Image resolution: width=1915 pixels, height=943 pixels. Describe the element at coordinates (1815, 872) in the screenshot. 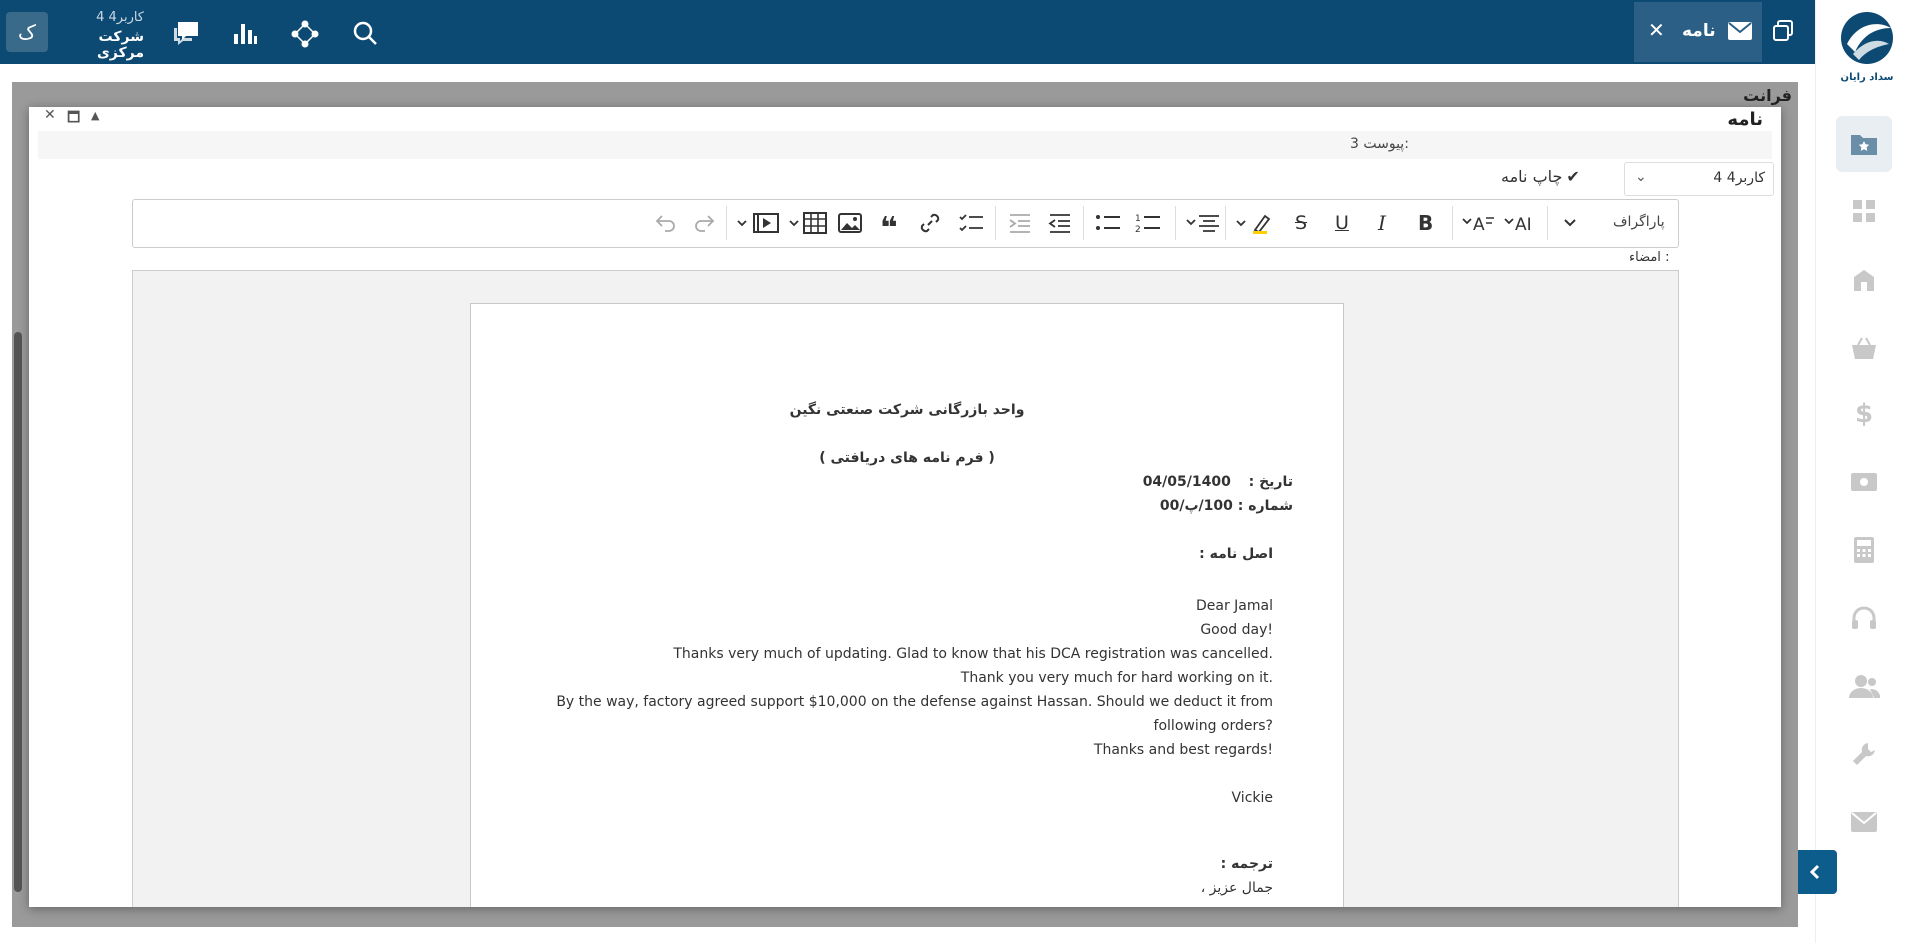

I see `sidebar-collapse-button` at that location.